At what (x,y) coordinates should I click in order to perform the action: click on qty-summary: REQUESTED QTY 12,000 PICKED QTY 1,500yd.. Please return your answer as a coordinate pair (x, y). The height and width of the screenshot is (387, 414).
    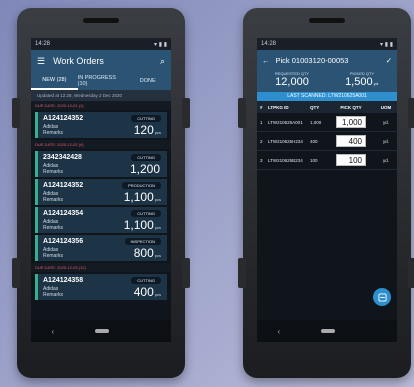
    Looking at the image, I should click on (327, 81).